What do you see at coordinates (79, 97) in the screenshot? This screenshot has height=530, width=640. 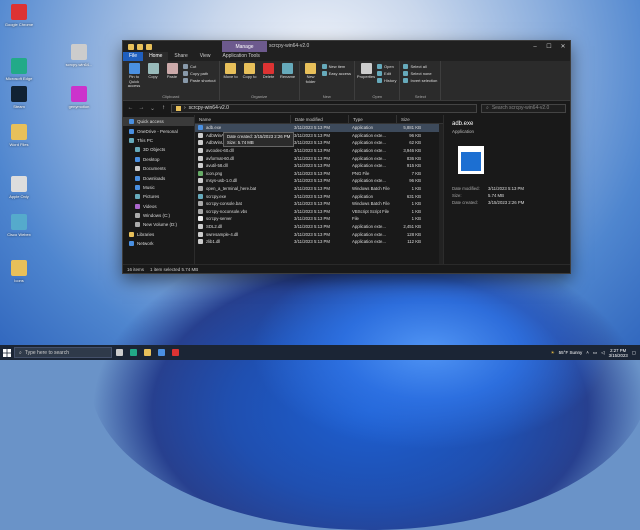 I see `desktop-icon-4: genymotion` at bounding box center [79, 97].